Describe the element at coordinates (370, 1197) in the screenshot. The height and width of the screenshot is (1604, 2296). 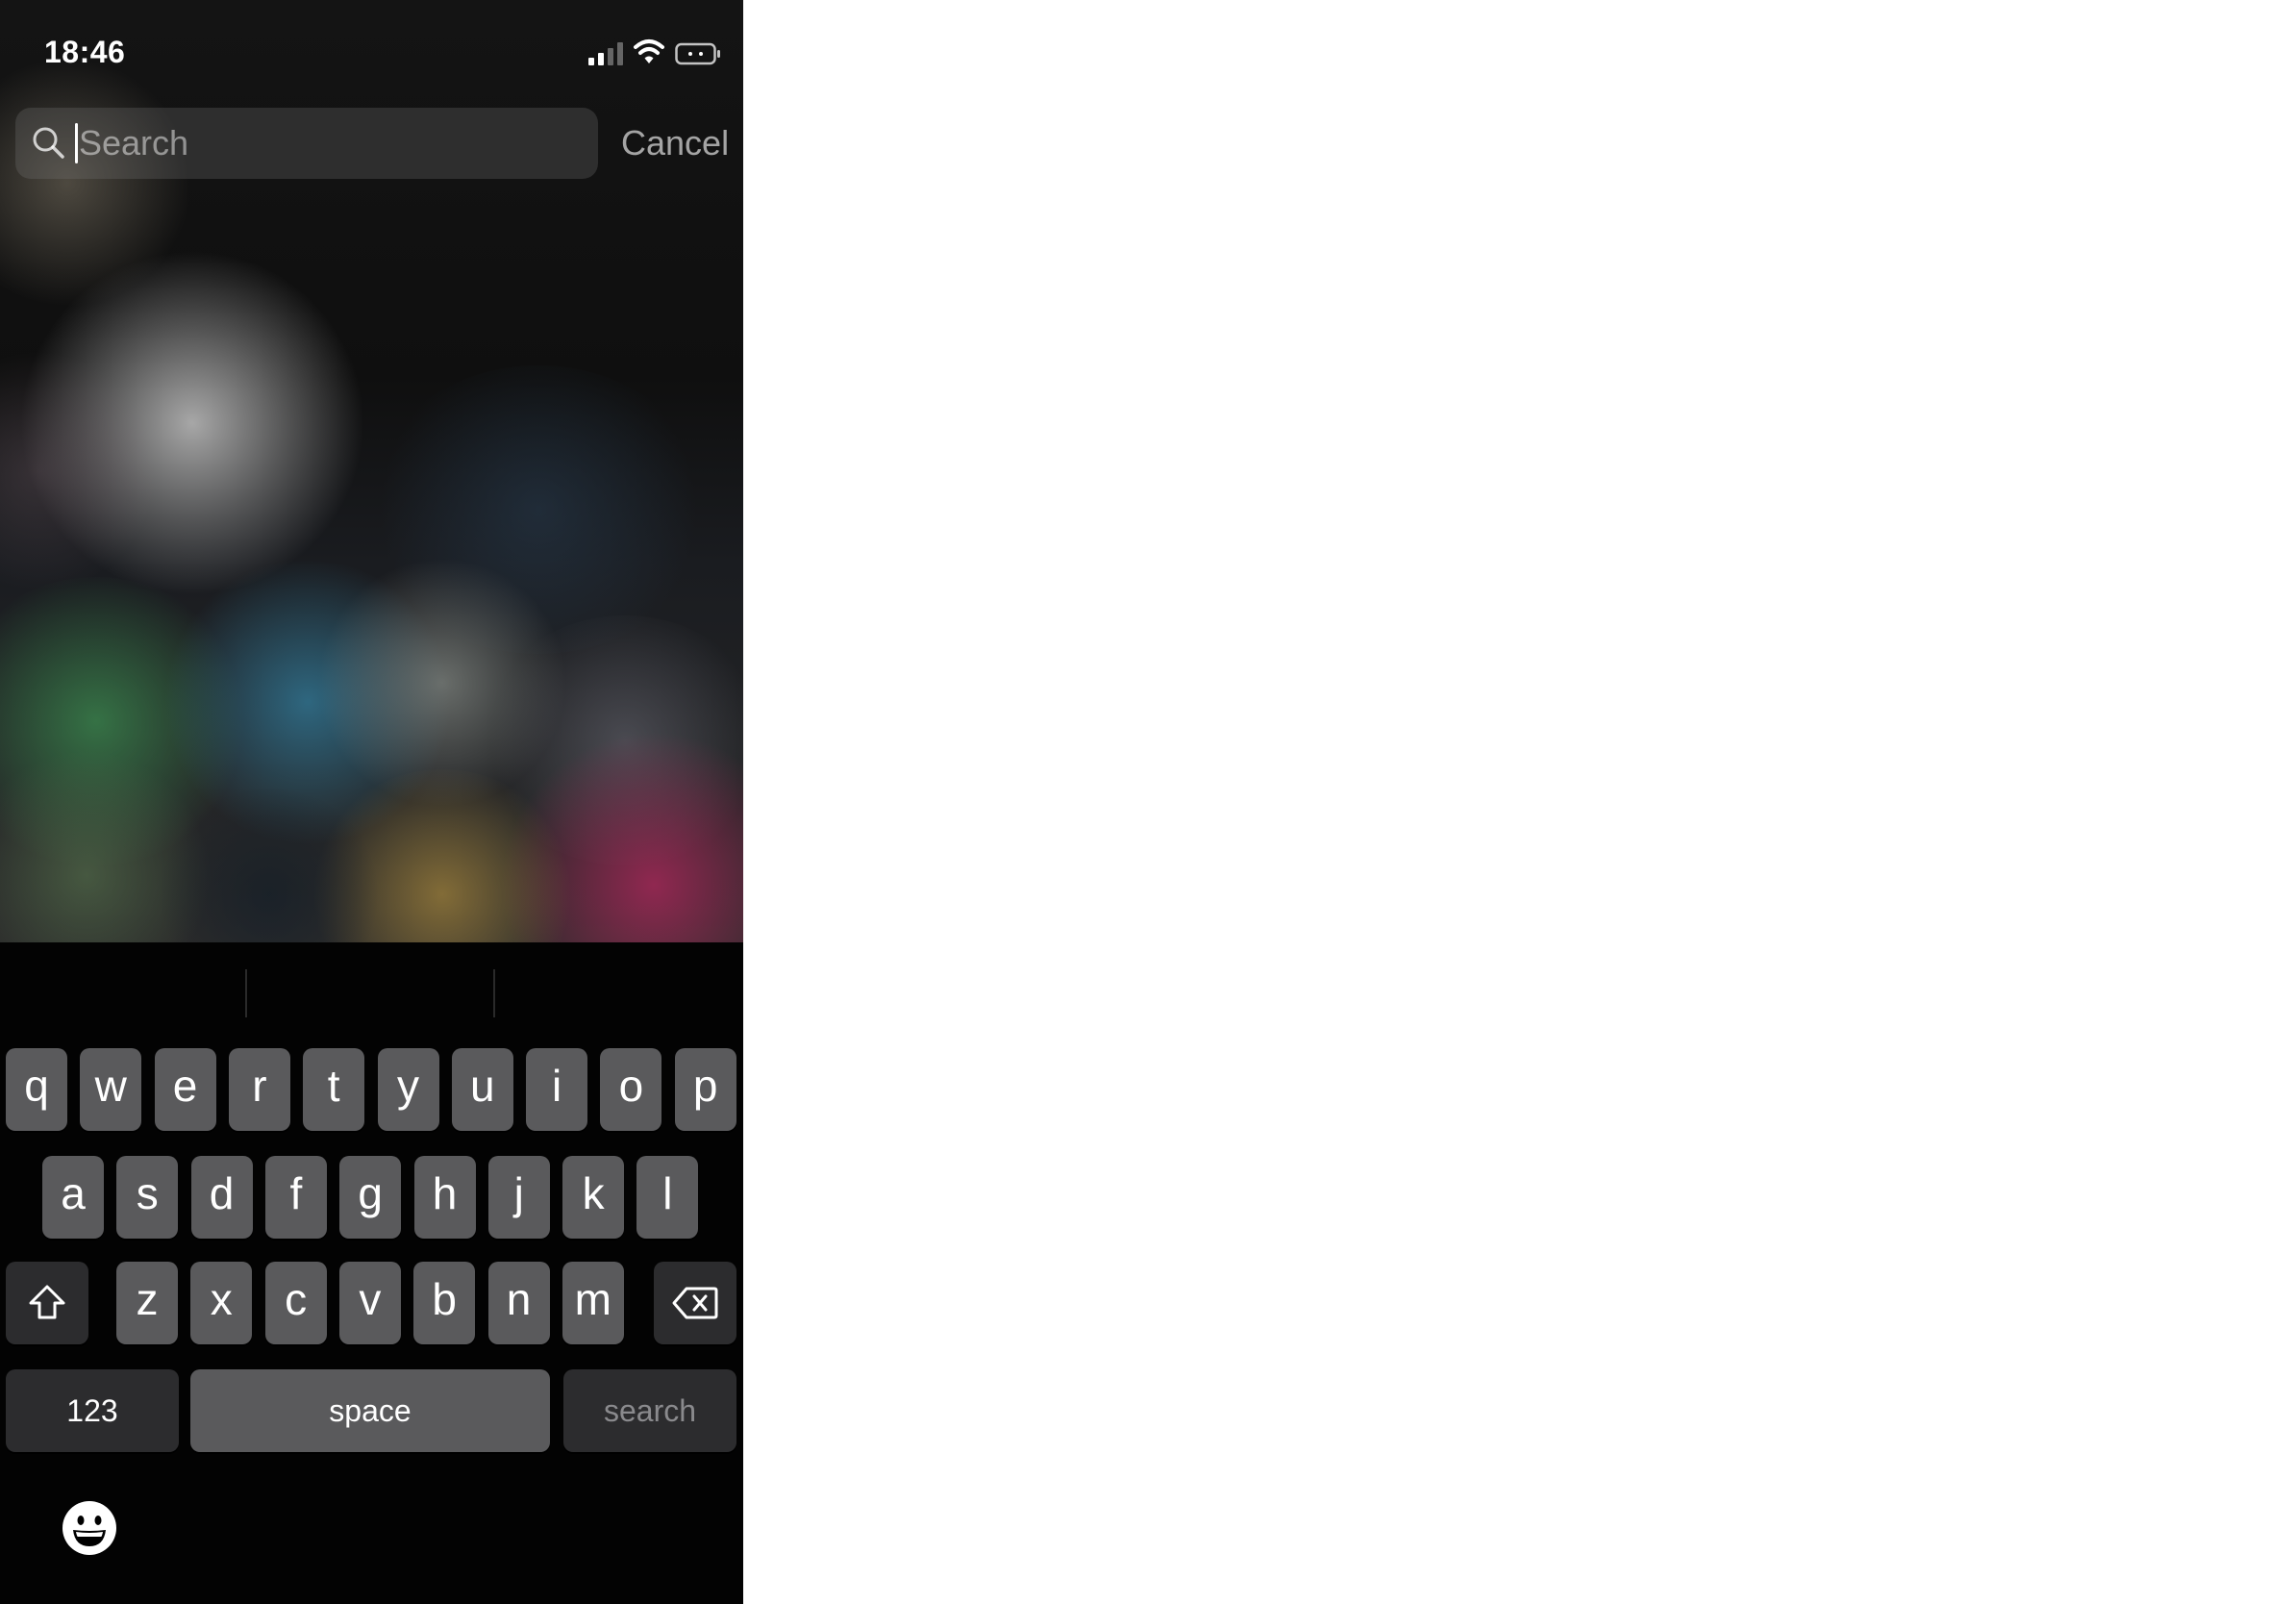
I see `key-g: g` at that location.